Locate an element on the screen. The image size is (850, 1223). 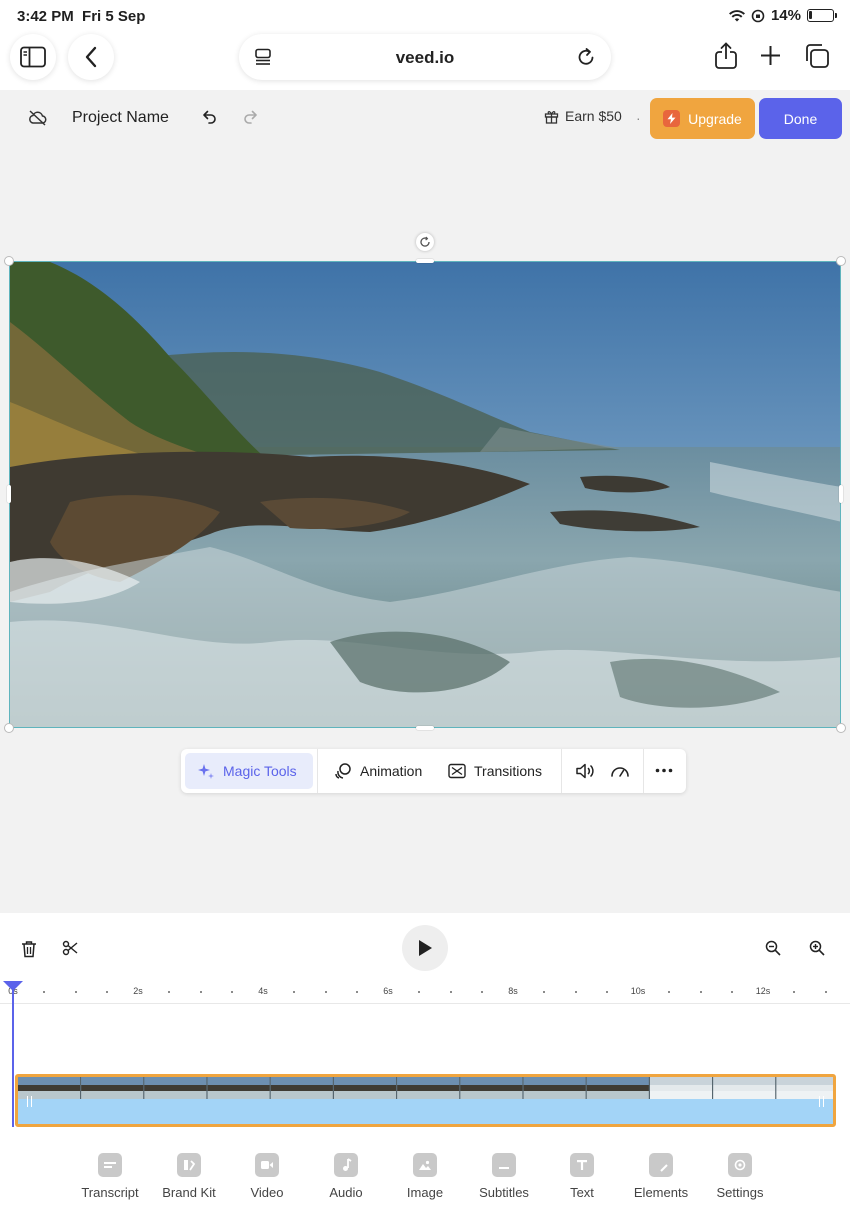
animation-button: Animation is located at coordinates (378, 771).